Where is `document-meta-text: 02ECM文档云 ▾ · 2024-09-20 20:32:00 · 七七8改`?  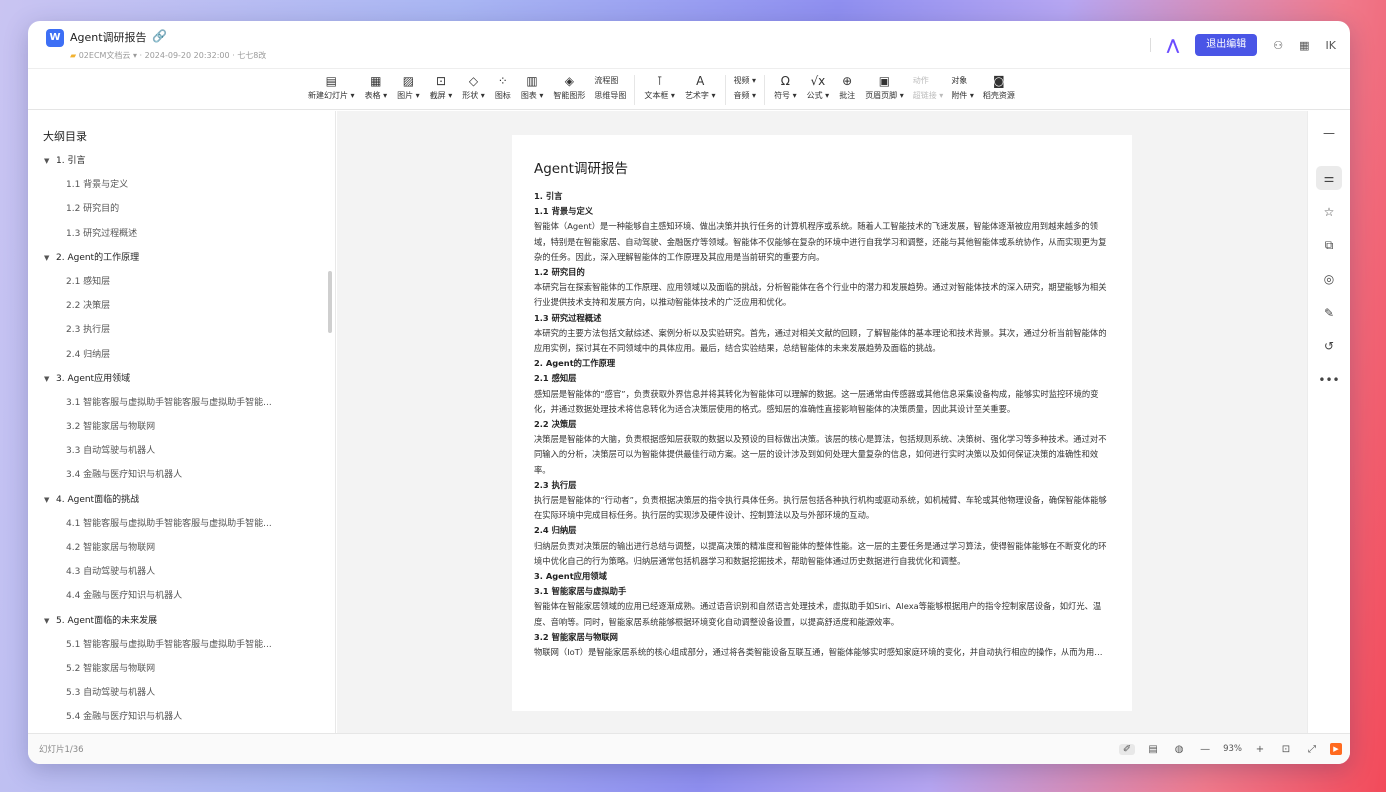
document-meta-text: 02ECM文档云 ▾ · 2024-09-20 20:32:00 · 七七8改 is located at coordinates (173, 55).